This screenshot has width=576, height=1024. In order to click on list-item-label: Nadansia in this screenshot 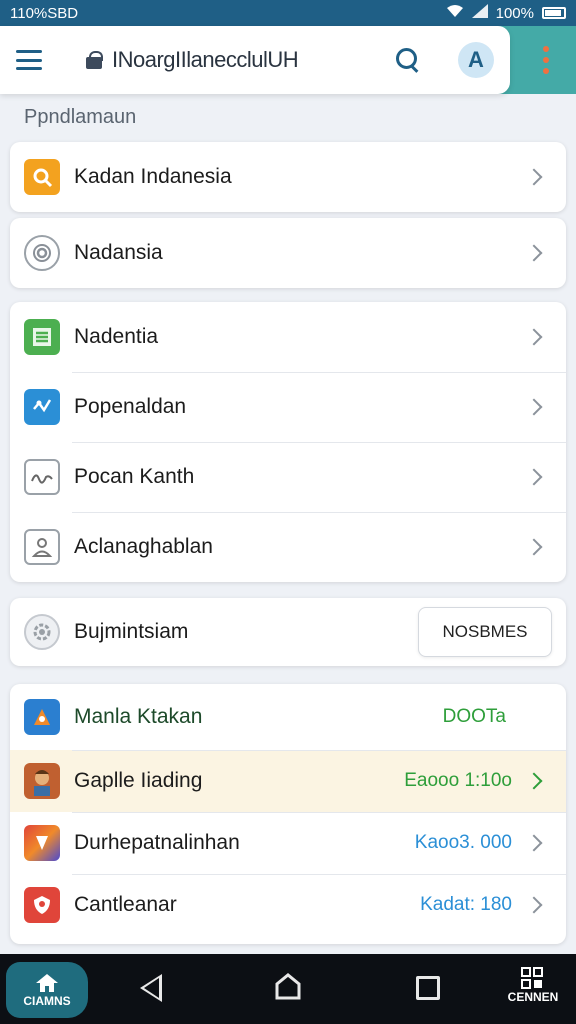, I will do `click(118, 252)`.